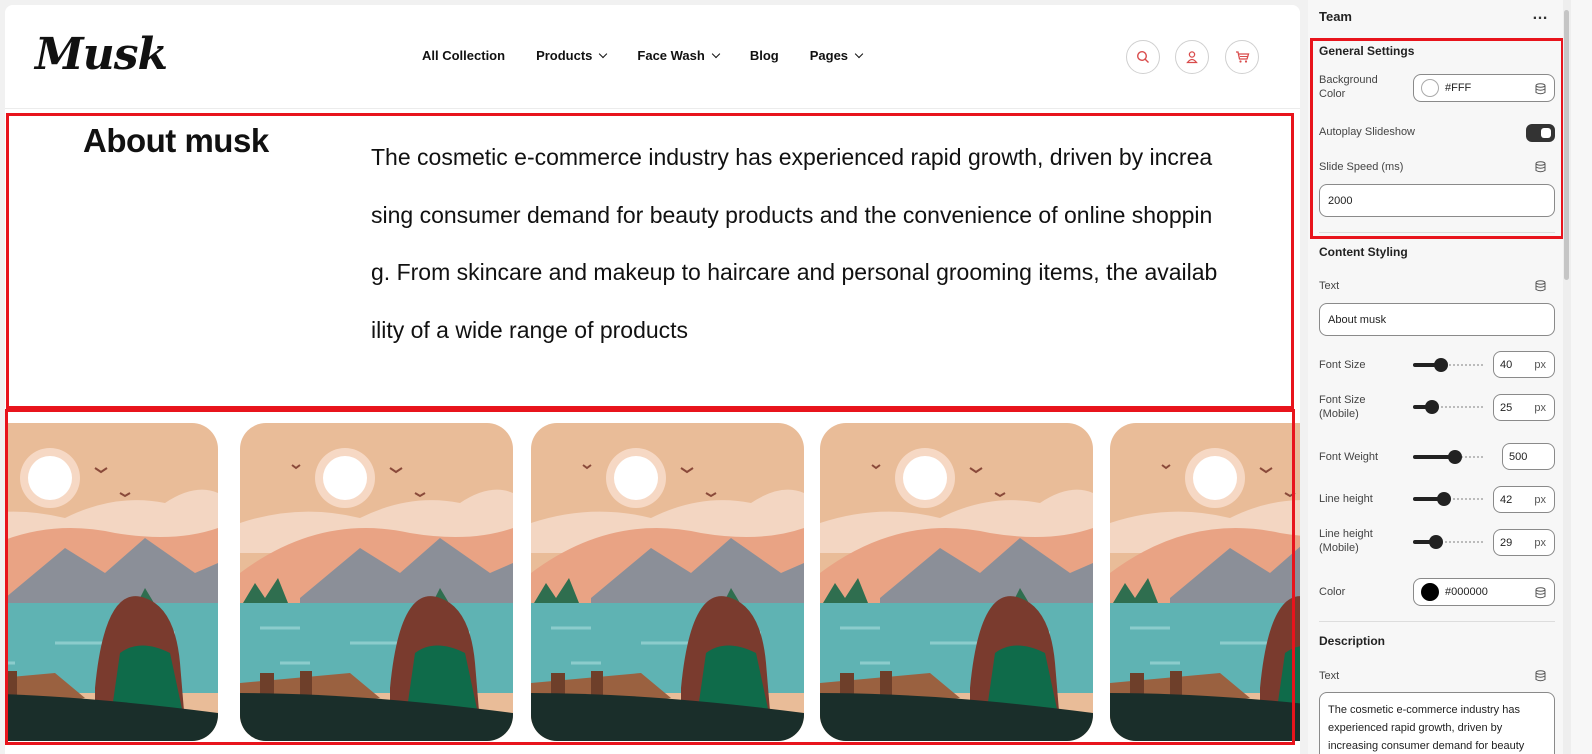 This screenshot has height=754, width=1592. What do you see at coordinates (1437, 200) in the screenshot?
I see `slide-speed-input: 2000` at bounding box center [1437, 200].